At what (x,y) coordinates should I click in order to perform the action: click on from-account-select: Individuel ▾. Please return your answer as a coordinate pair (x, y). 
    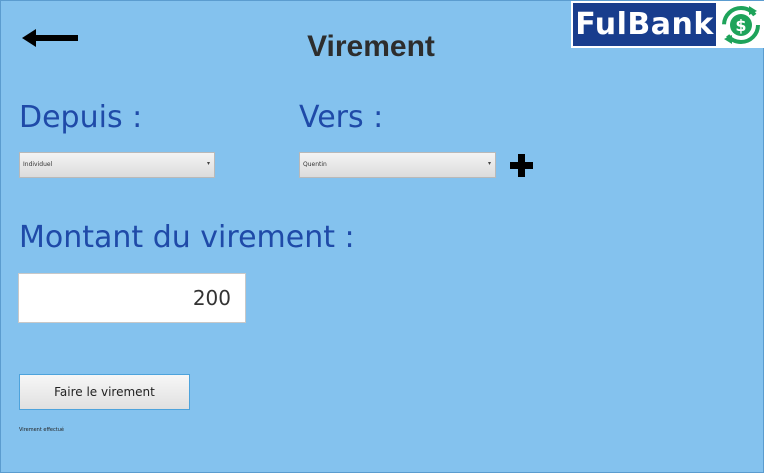
    Looking at the image, I should click on (117, 165).